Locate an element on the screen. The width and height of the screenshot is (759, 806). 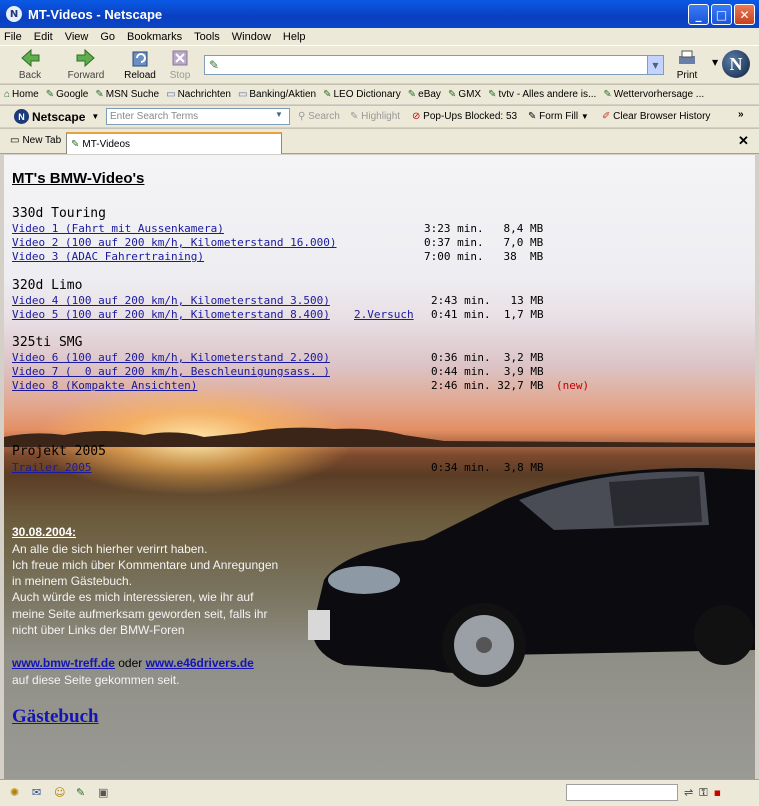
netscape-search-button: N Netscape ▼ is located at coordinates (56, 116).